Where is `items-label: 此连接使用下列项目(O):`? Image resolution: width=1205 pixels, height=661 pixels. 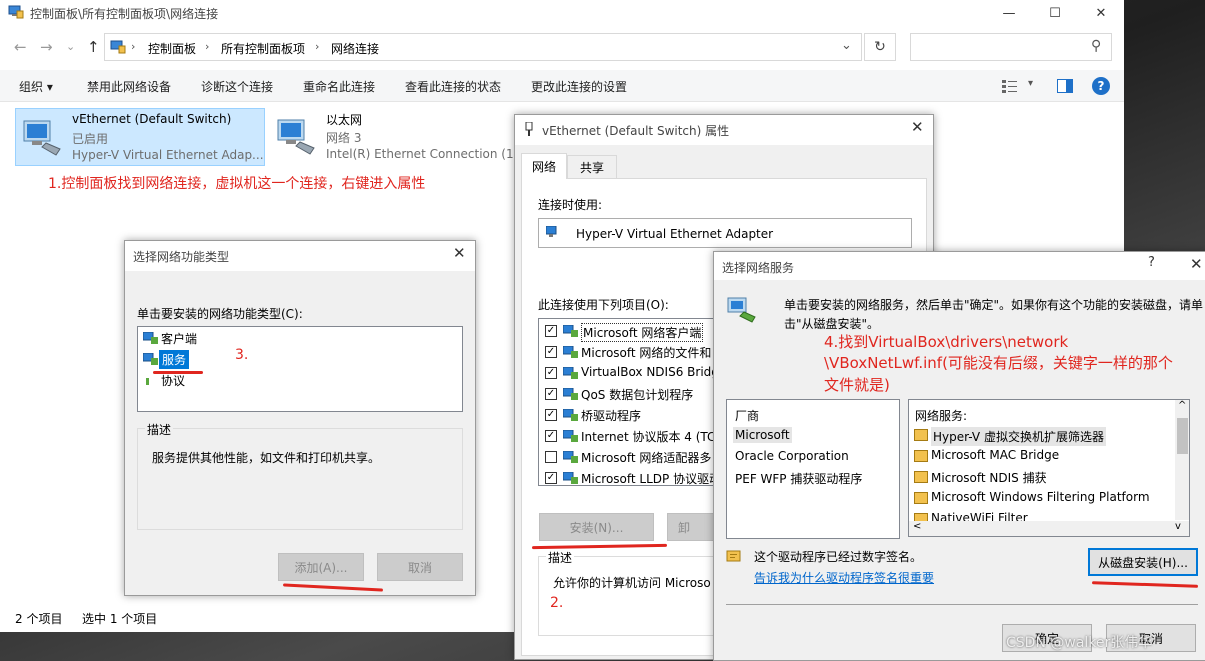
items-label: 此连接使用下列项目(O): is located at coordinates (603, 305).